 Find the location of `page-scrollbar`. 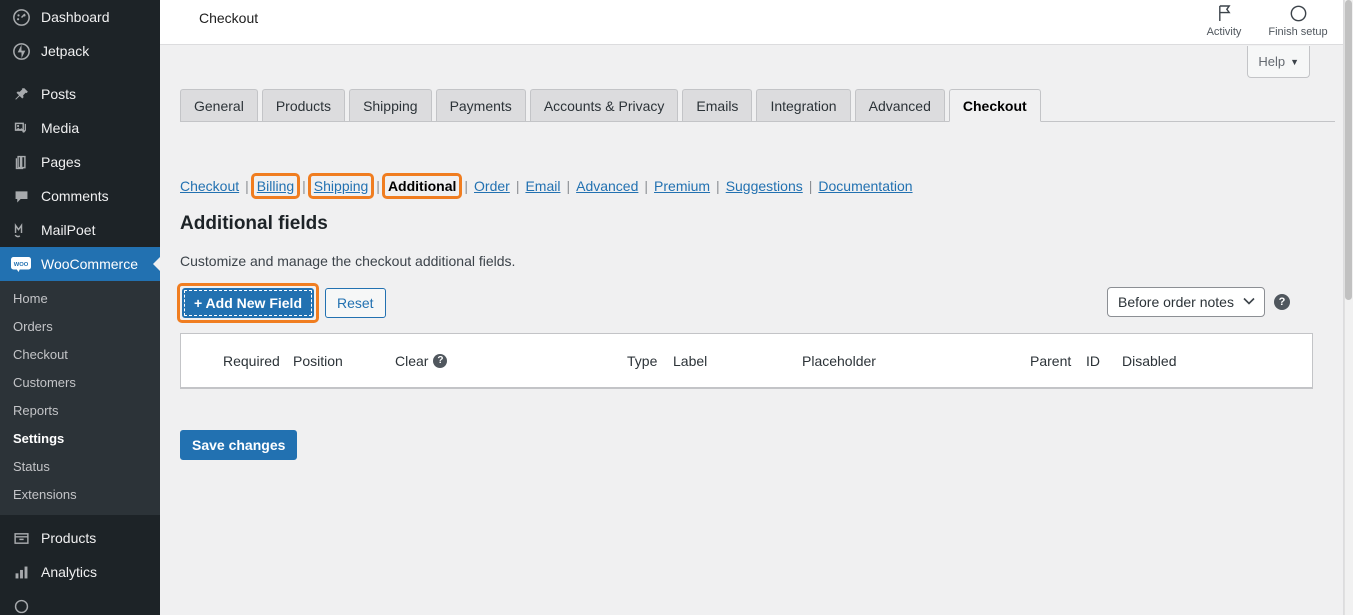

page-scrollbar is located at coordinates (1348, 307).